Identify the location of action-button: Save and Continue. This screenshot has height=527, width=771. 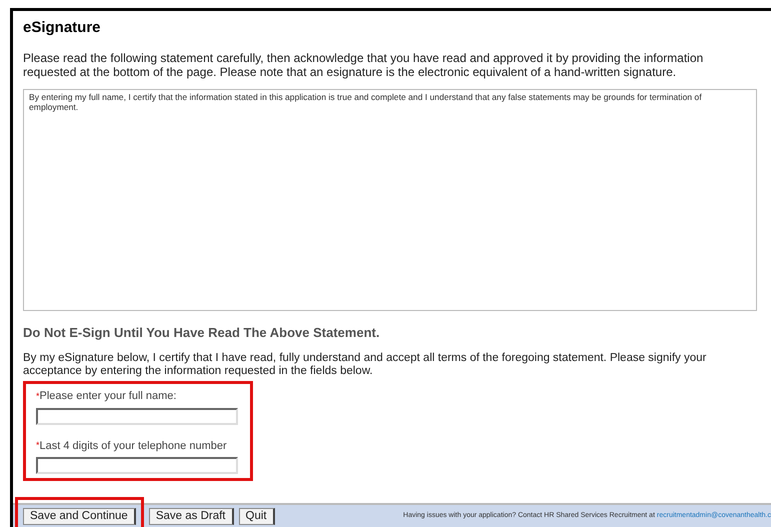
(79, 516).